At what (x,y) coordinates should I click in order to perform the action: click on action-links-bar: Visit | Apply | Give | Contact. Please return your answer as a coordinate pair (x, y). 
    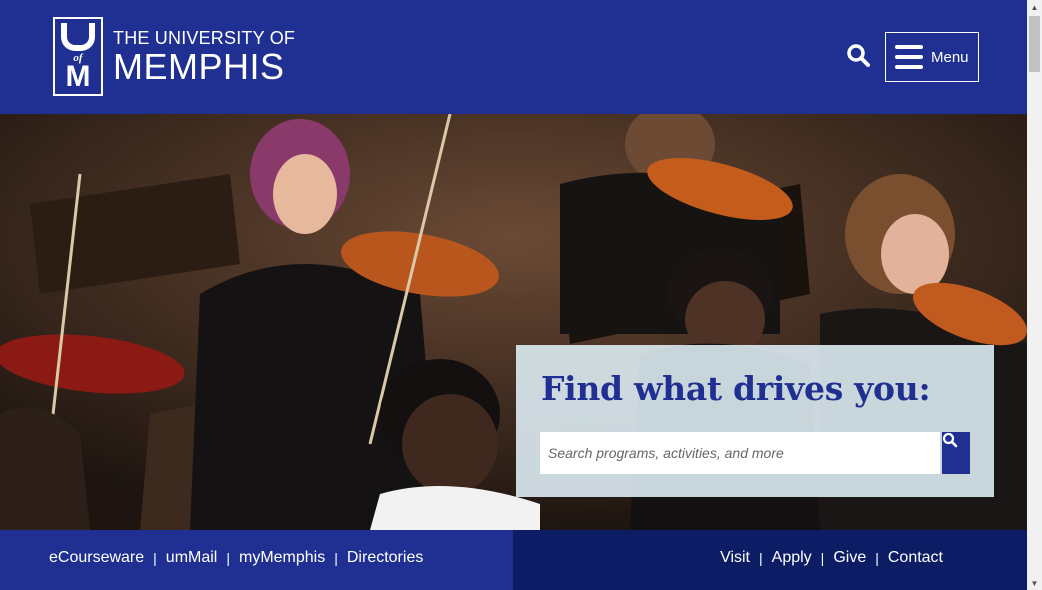
    Looking at the image, I should click on (770, 560).